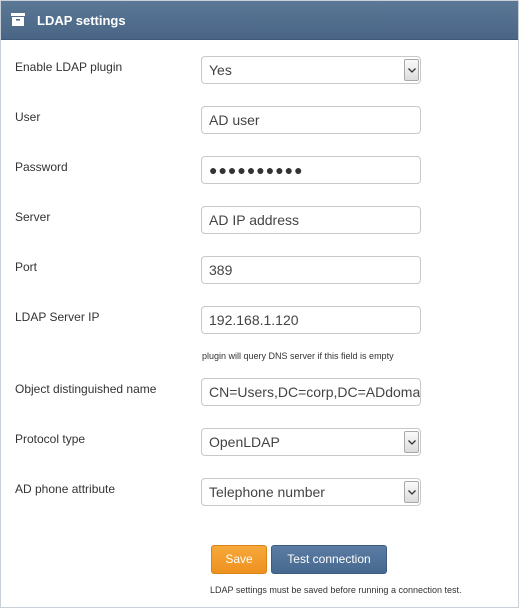 This screenshot has width=519, height=608. I want to click on password-label: Password, so click(41, 167).